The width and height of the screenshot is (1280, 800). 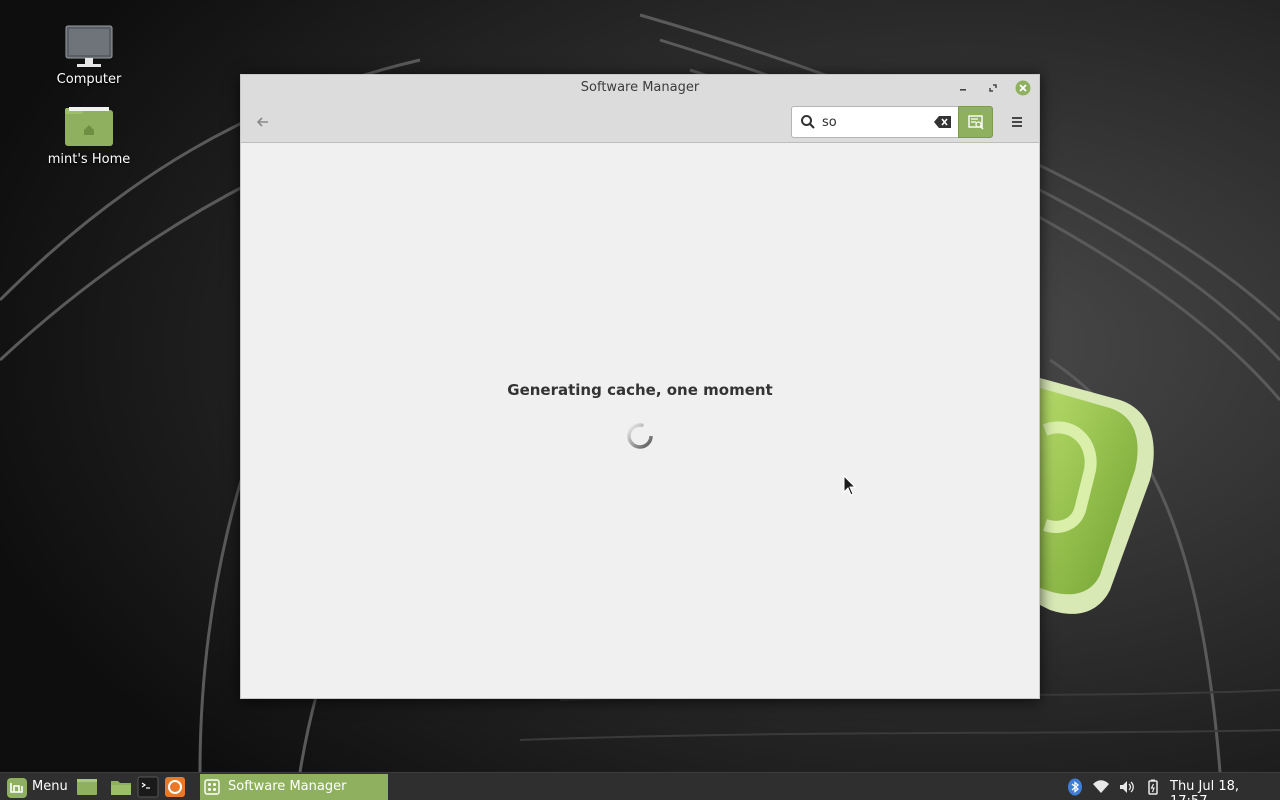 What do you see at coordinates (872, 122) in the screenshot?
I see `search-input` at bounding box center [872, 122].